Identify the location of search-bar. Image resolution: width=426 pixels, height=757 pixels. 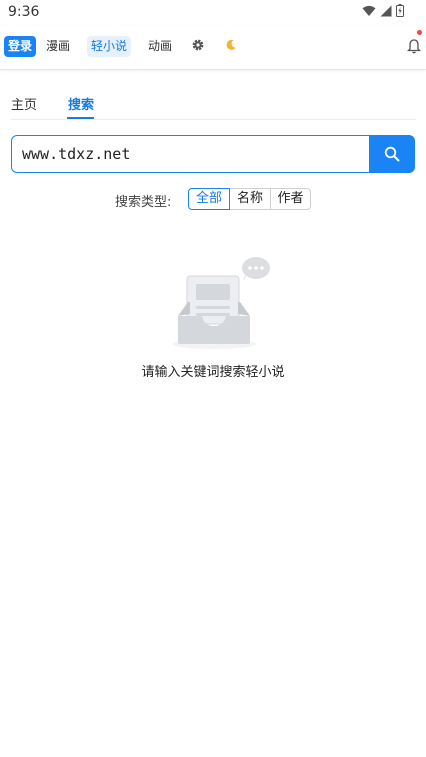
(213, 154).